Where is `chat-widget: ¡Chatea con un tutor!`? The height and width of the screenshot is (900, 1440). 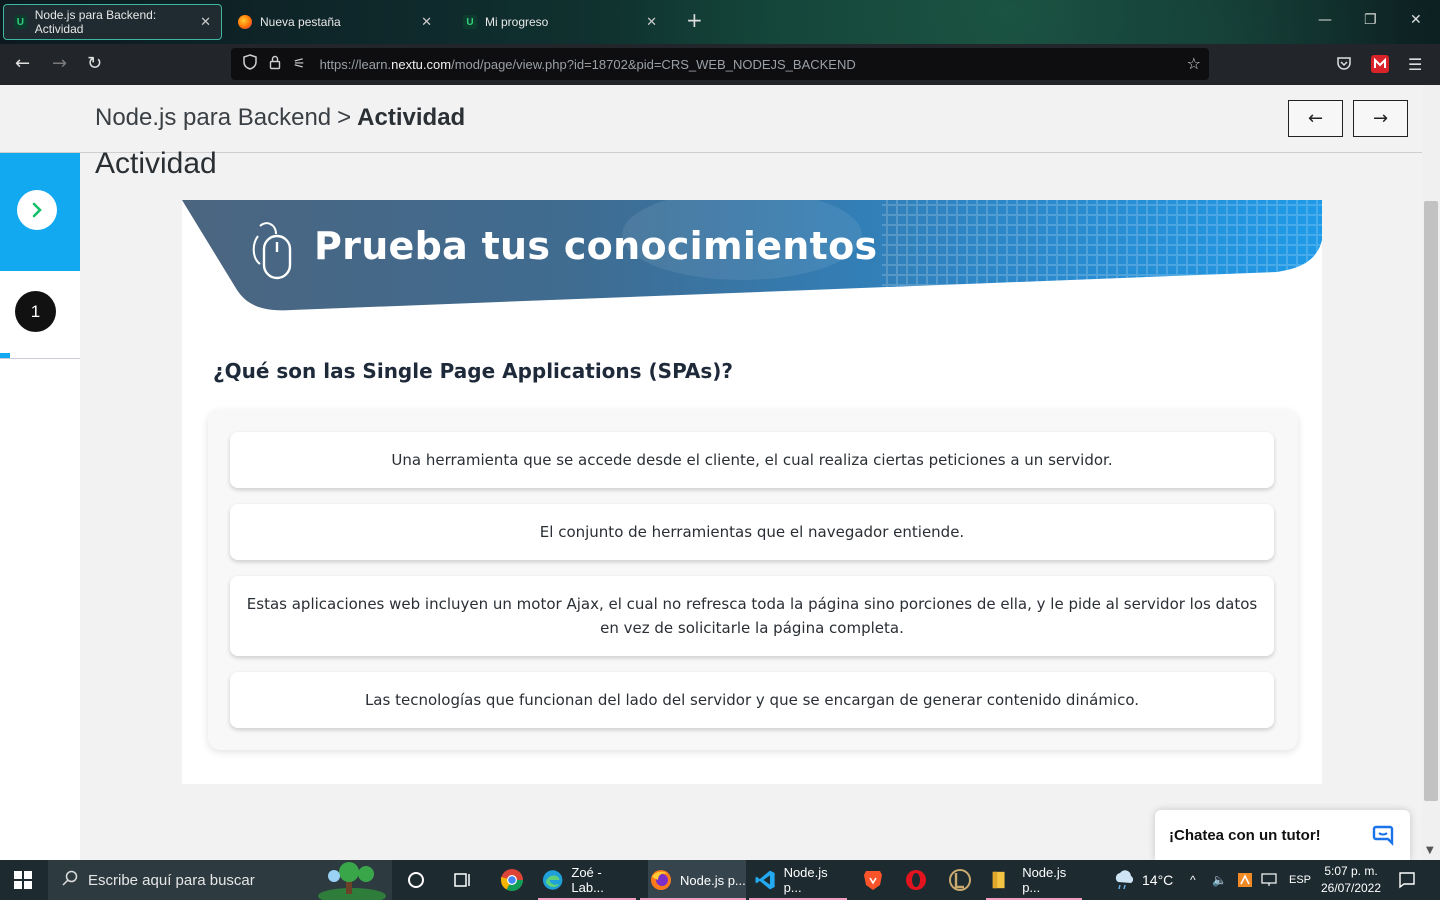
chat-widget: ¡Chatea con un tutor! is located at coordinates (1282, 835).